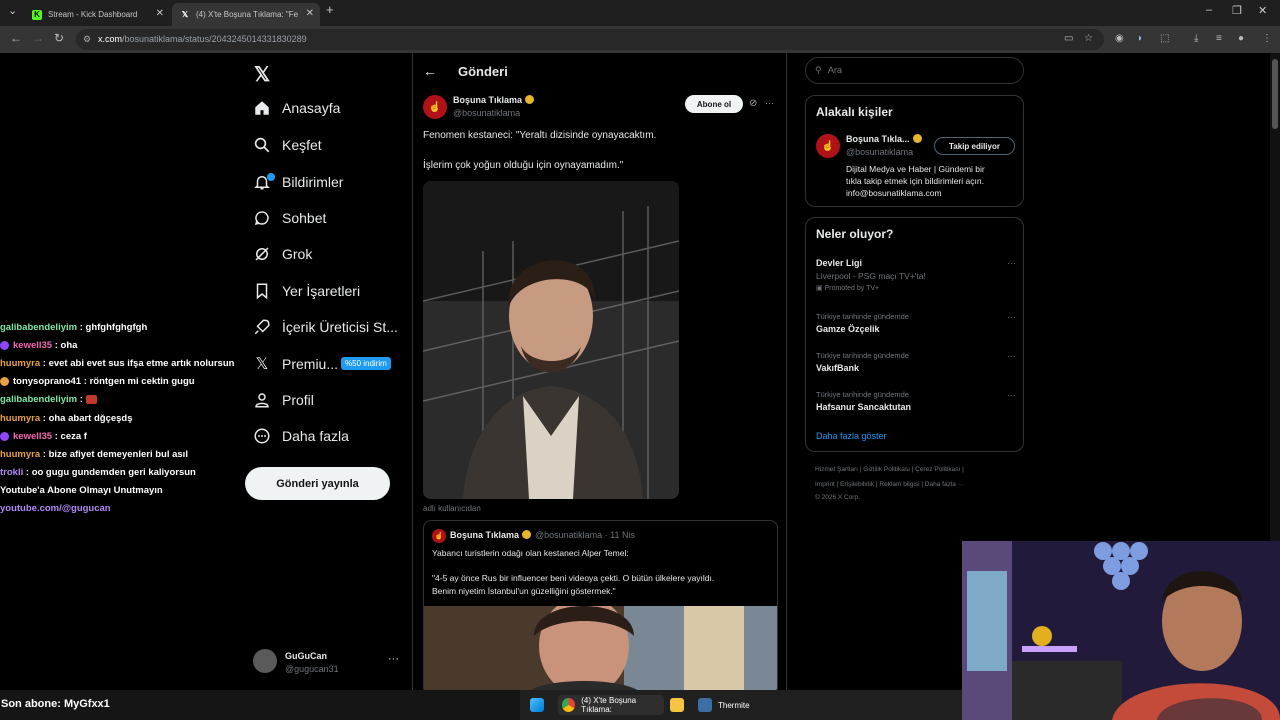  I want to click on trend-item: Türkiye tarihinde gündemde VakıfBank ···, so click(916, 362).